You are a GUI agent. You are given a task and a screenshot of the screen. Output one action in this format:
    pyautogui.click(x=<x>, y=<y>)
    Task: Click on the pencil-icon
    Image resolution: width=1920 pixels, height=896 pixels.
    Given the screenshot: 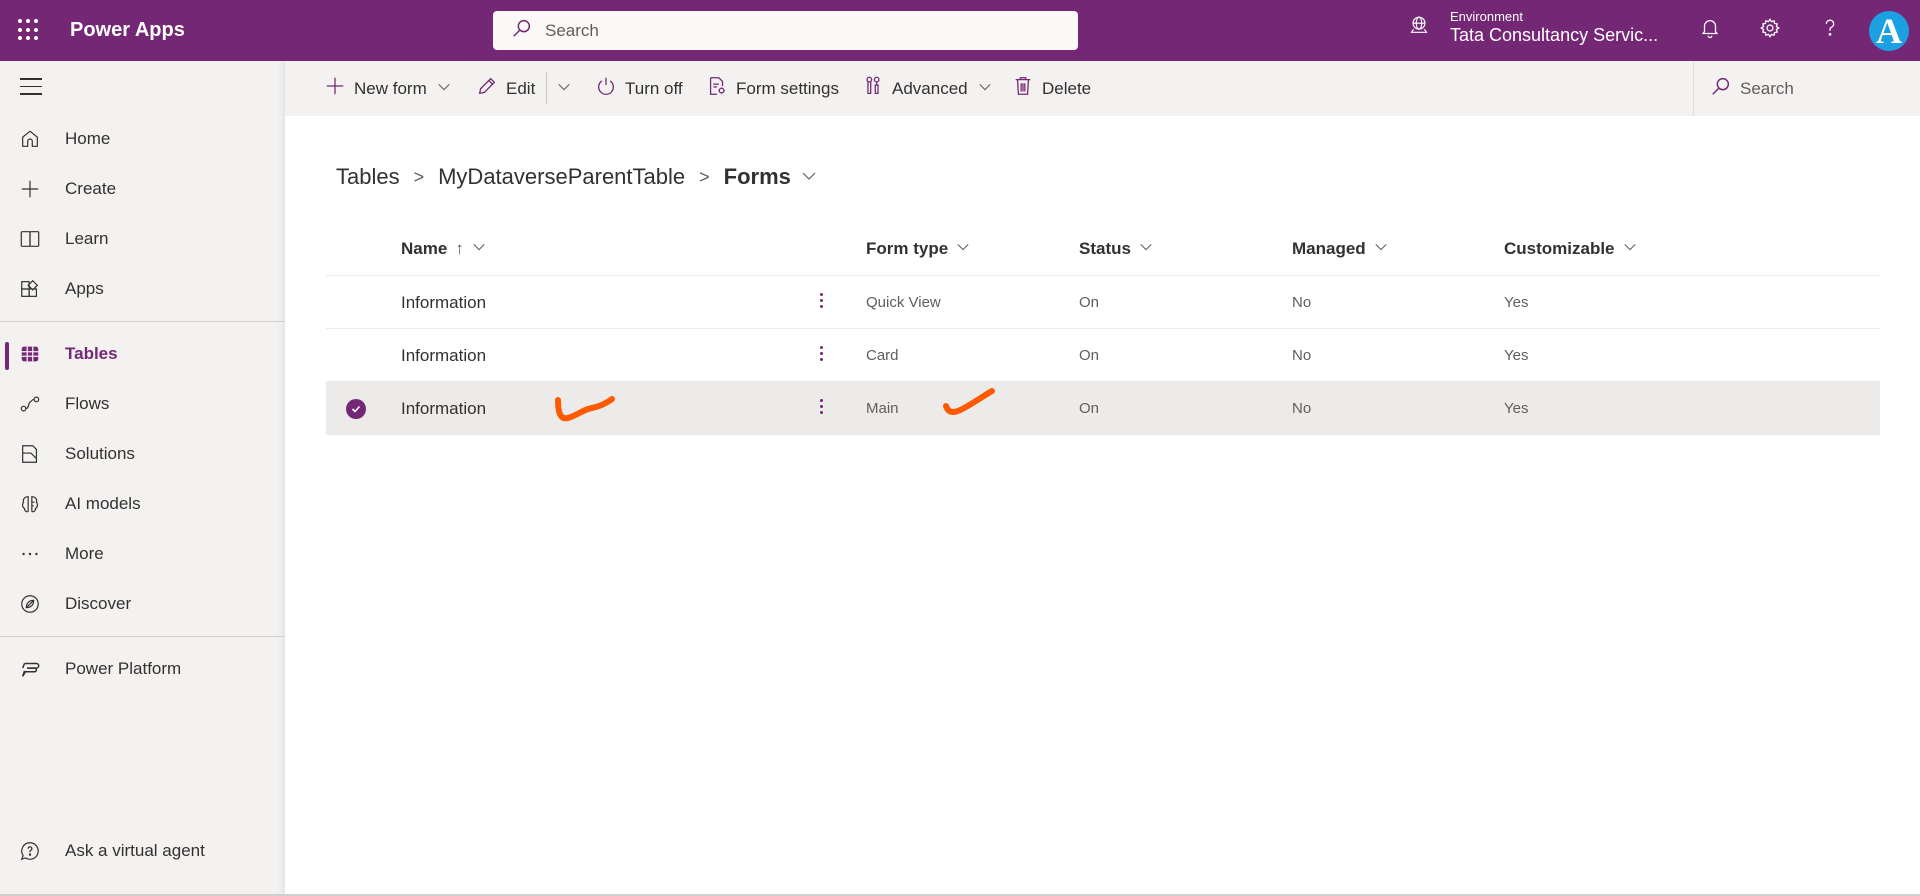 What is the action you would take?
    pyautogui.click(x=491, y=88)
    